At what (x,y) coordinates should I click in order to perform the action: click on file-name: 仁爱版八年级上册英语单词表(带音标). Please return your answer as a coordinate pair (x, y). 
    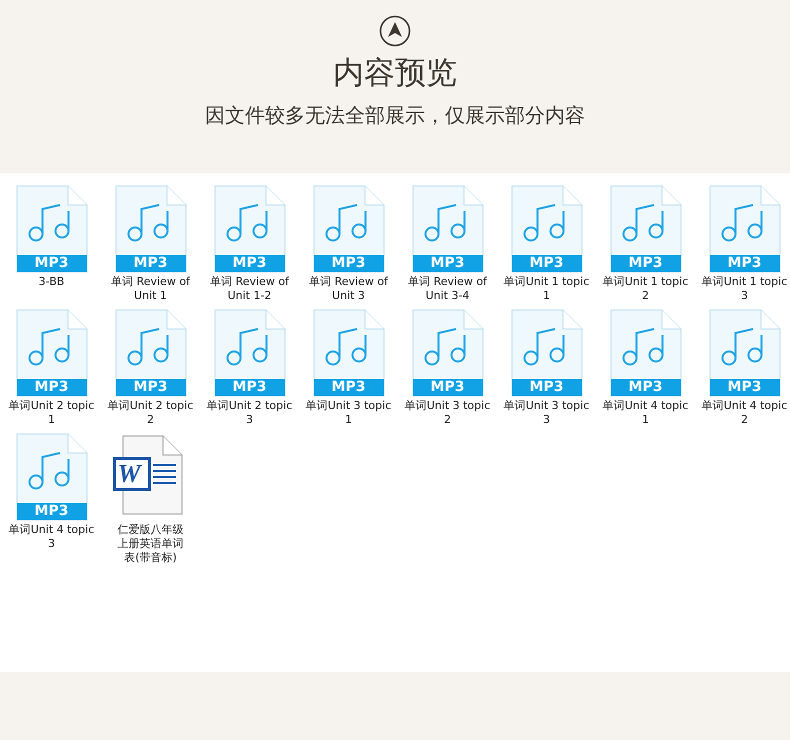
    Looking at the image, I should click on (150, 544).